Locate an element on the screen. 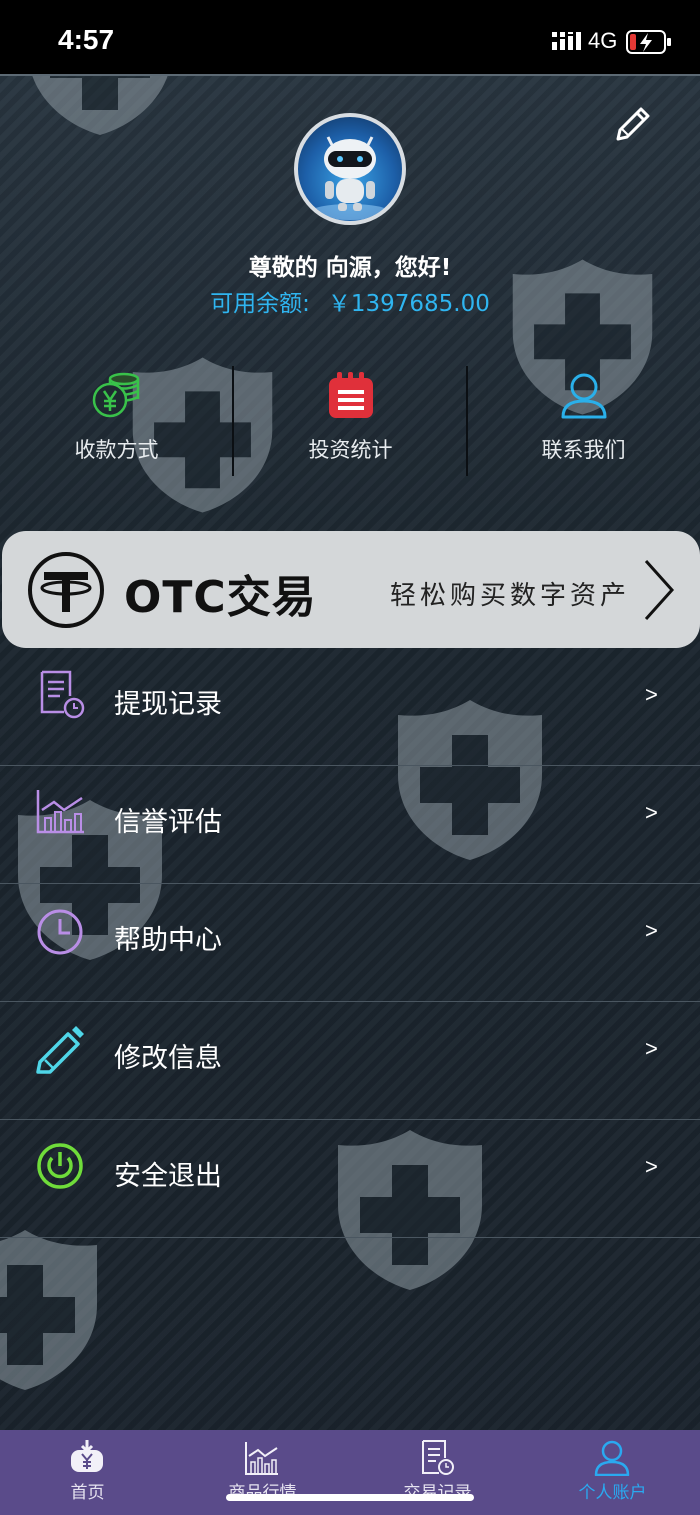 The image size is (700, 1515). tab-market: 商品行情 is located at coordinates (262, 1472).